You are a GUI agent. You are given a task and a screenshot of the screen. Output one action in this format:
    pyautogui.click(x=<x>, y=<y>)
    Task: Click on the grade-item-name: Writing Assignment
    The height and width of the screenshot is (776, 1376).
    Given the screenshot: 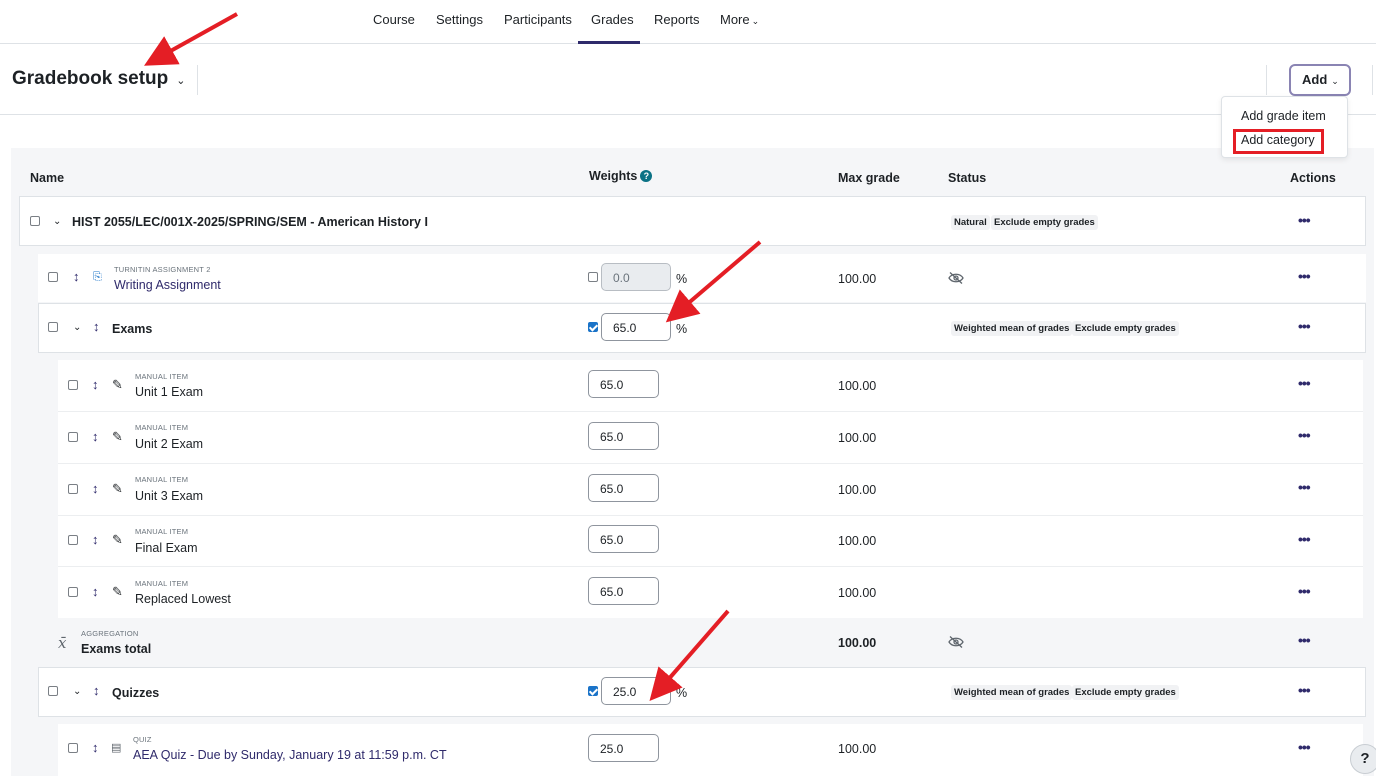 What is the action you would take?
    pyautogui.click(x=167, y=285)
    